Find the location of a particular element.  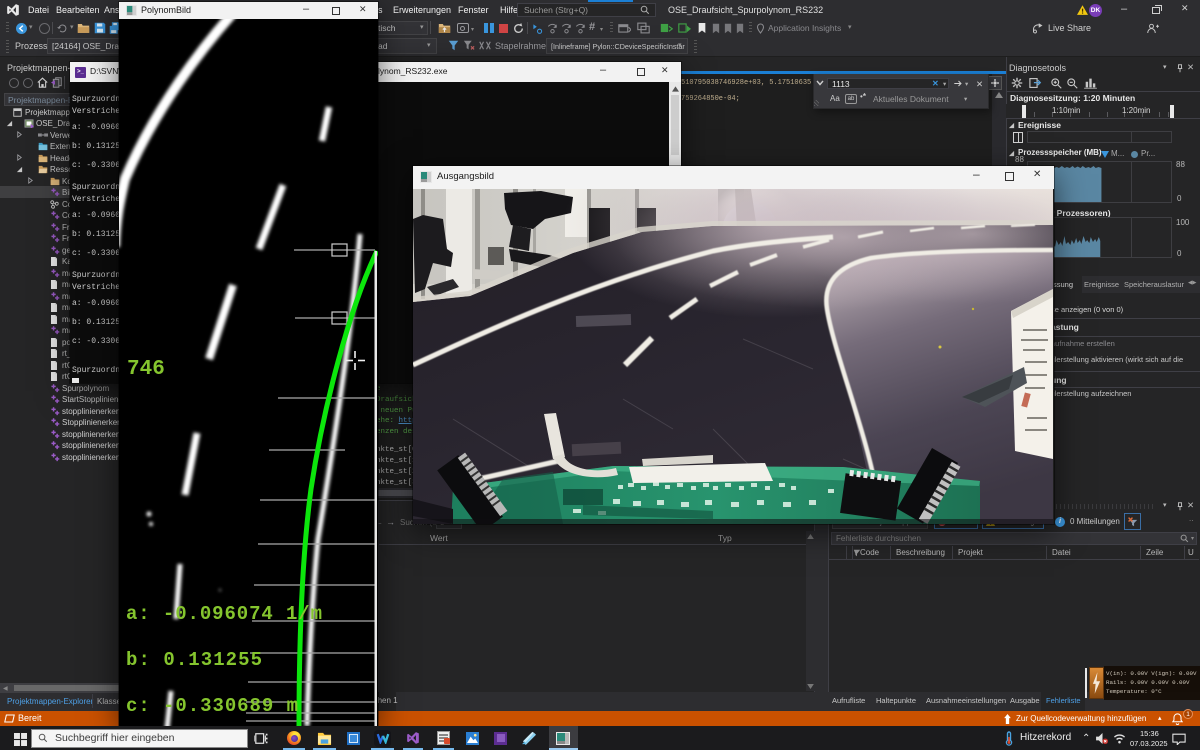

svg-text: b: 0.131255 is located at coordinates (194, 660).